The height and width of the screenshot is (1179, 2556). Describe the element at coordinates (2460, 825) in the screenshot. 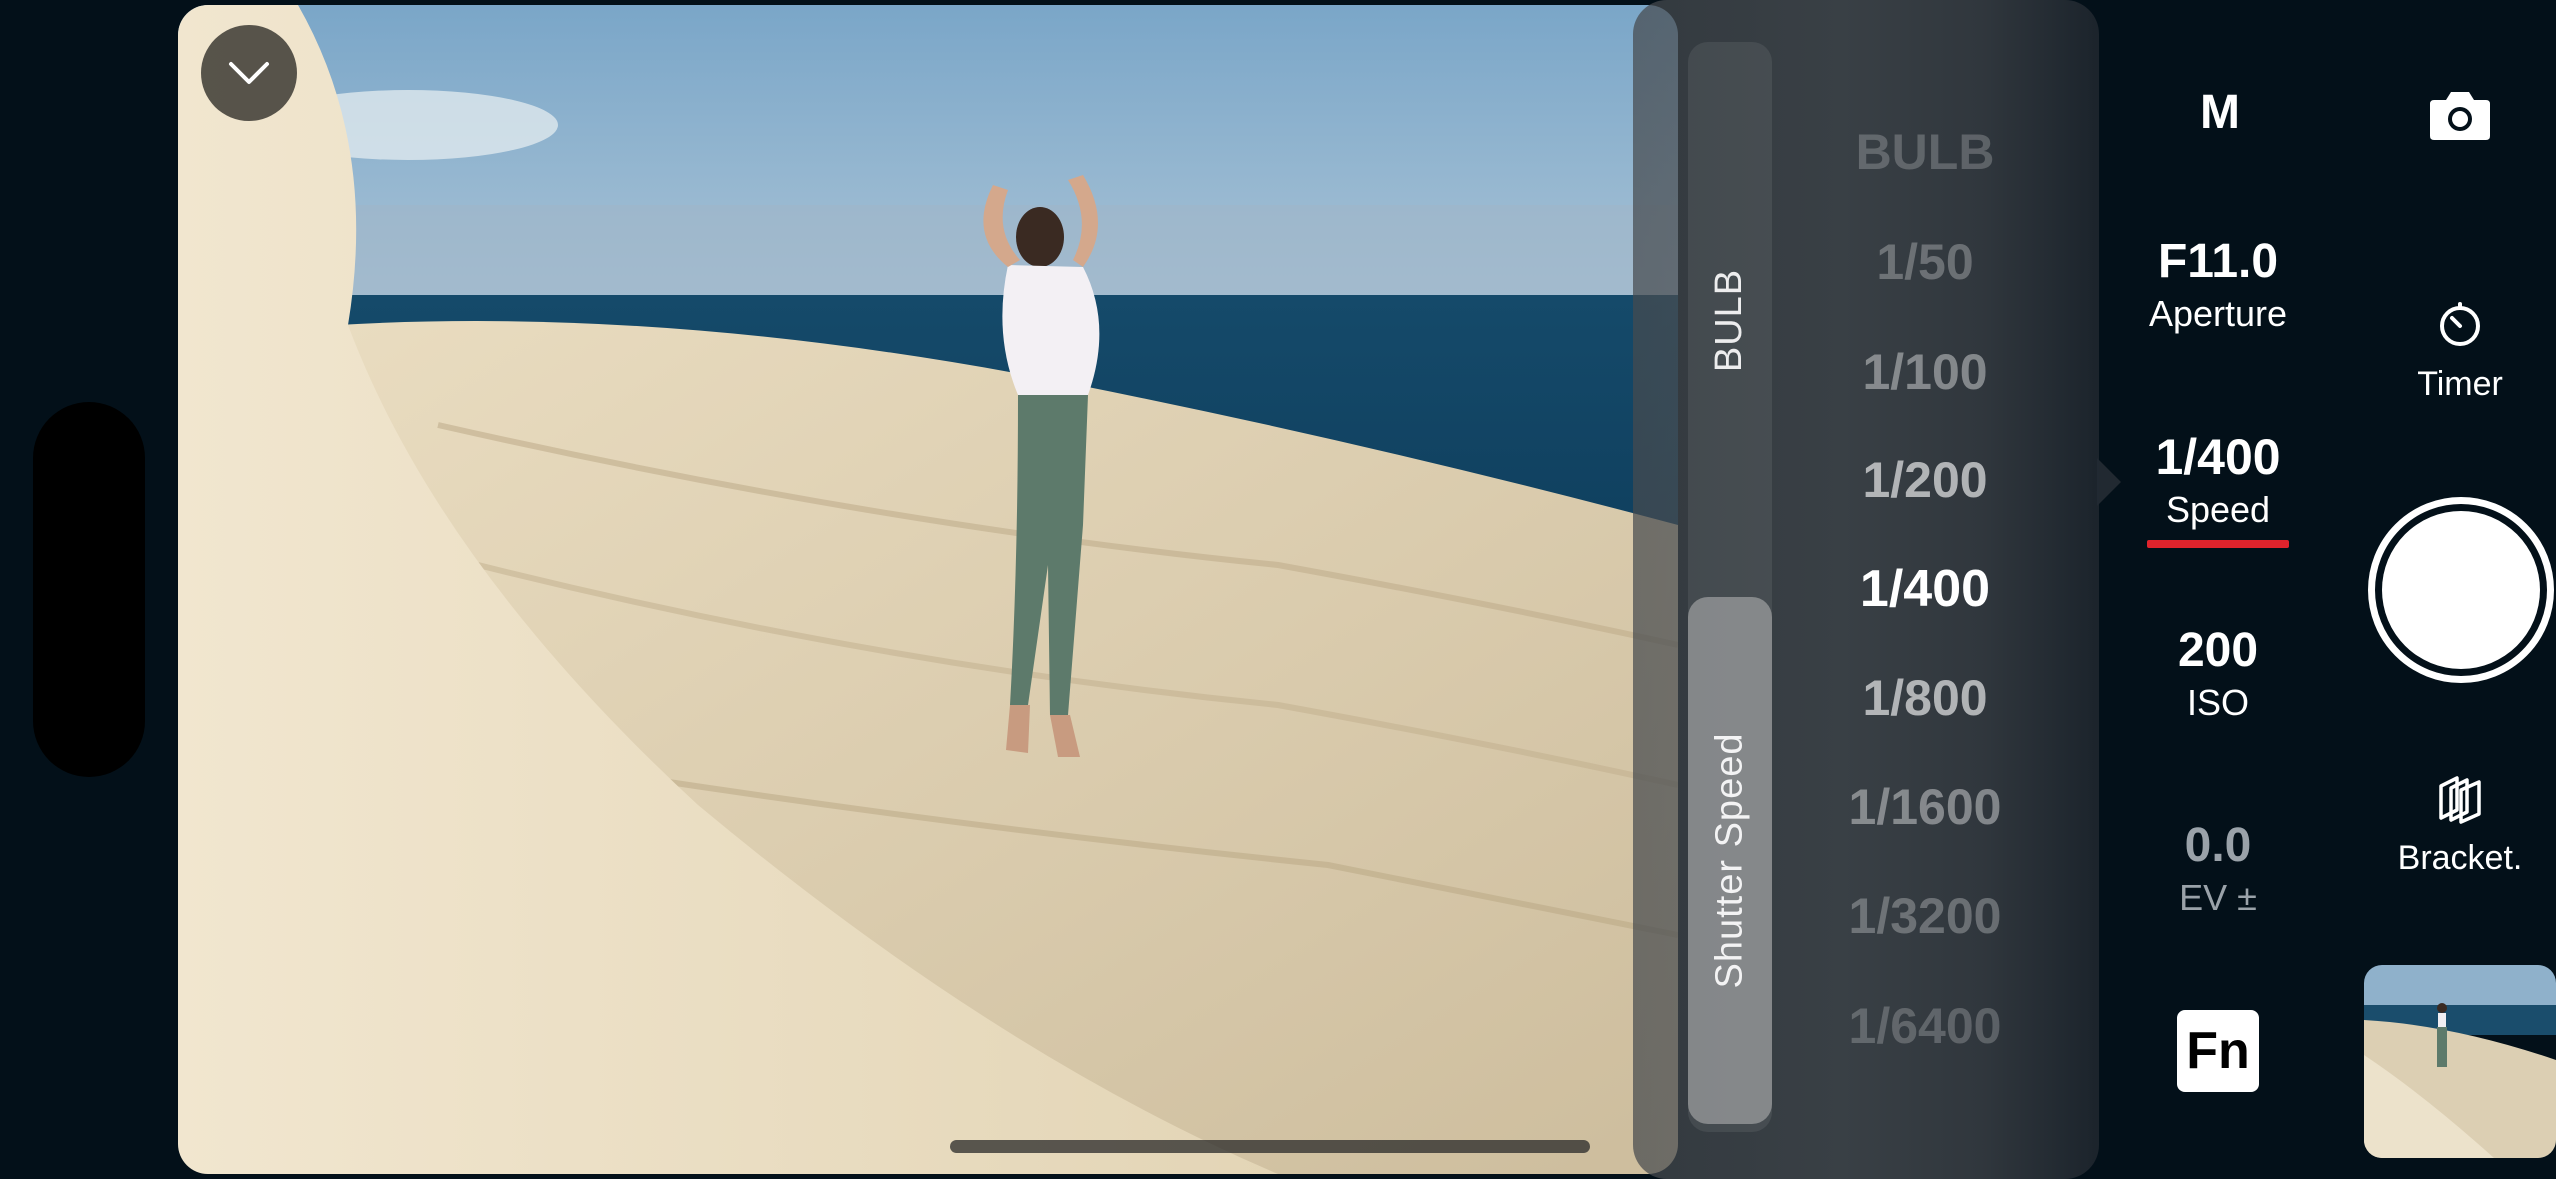

I see `bracket-button: Bracket.` at that location.